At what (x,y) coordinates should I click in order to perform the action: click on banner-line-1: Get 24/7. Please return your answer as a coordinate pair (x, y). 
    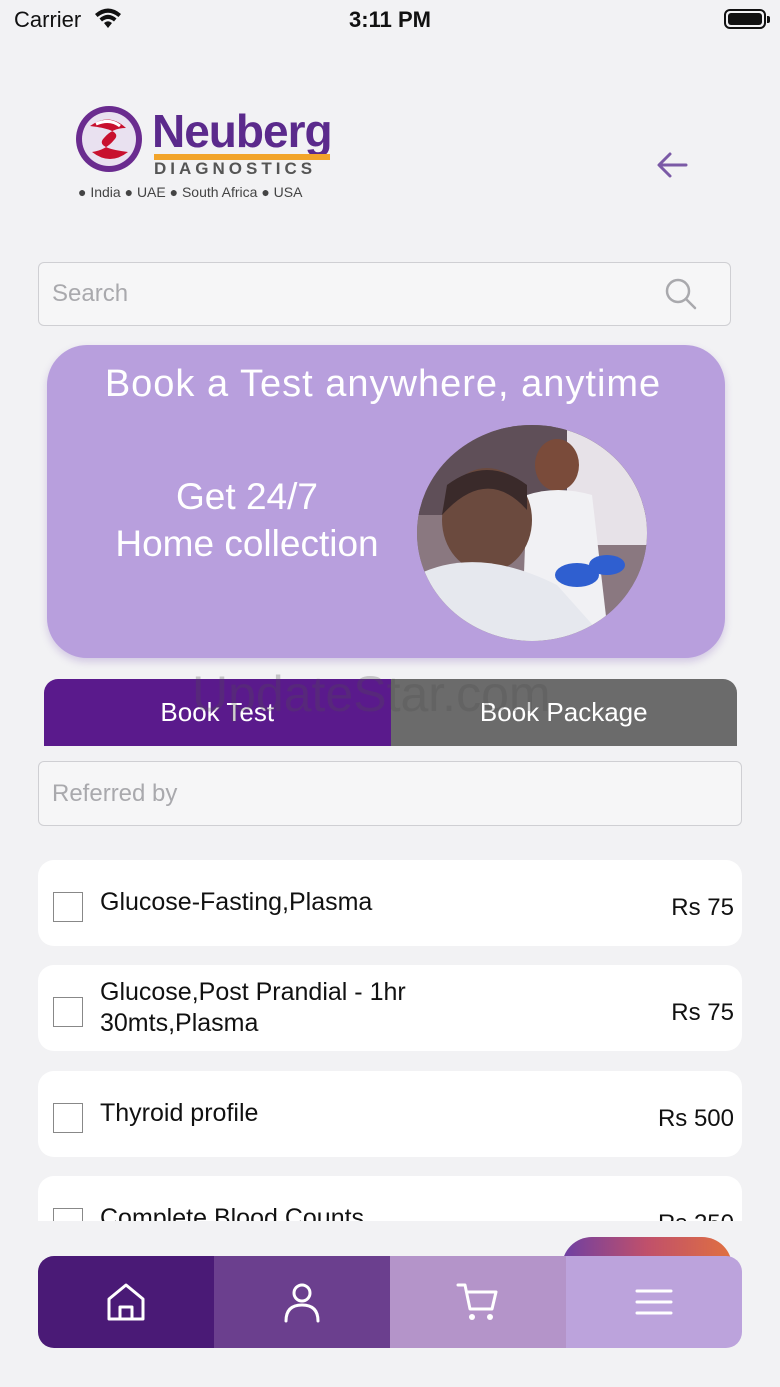
    Looking at the image, I should click on (247, 496).